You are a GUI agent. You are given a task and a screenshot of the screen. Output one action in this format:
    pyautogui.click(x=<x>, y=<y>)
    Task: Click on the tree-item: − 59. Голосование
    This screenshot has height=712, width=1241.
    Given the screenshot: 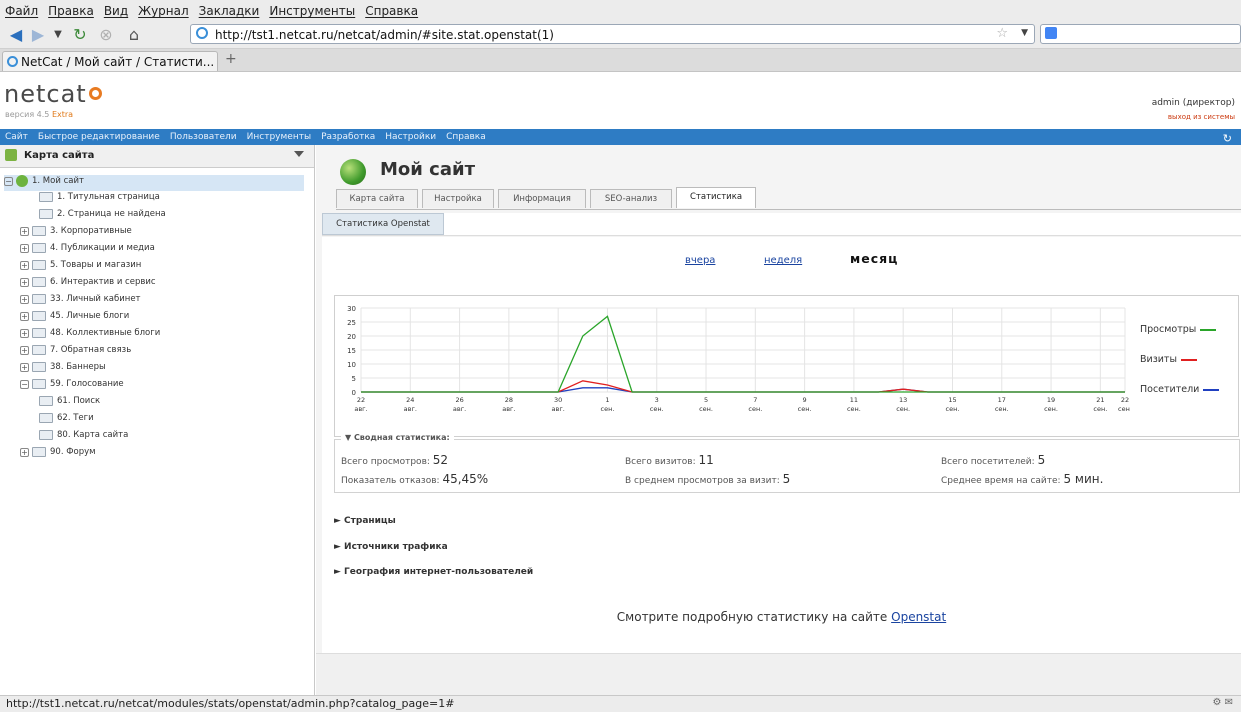 What is the action you would take?
    pyautogui.click(x=162, y=387)
    